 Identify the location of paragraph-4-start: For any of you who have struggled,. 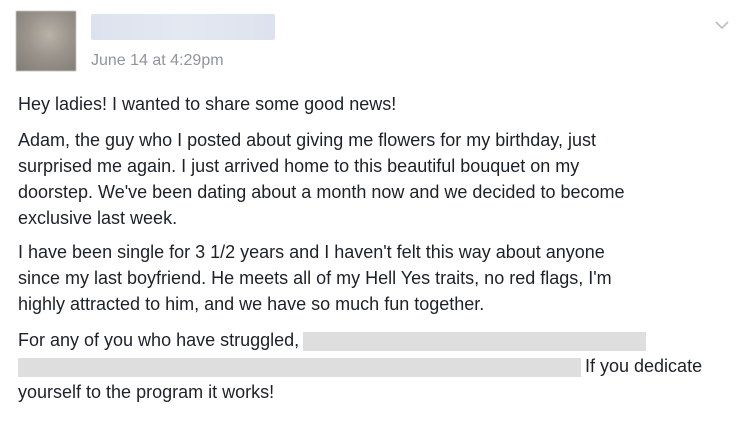
(159, 340).